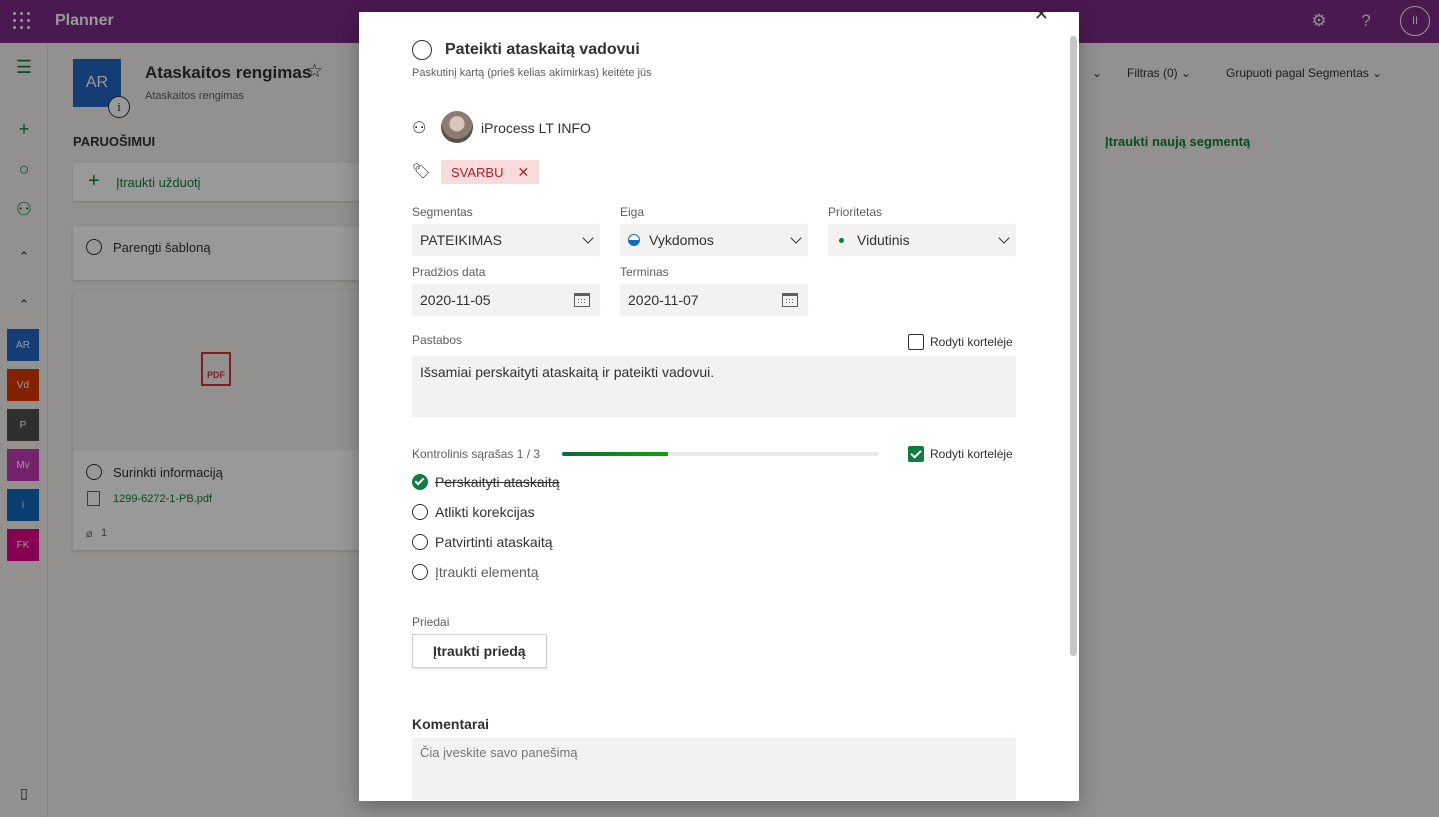  What do you see at coordinates (506, 300) in the screenshot?
I see `start-date-field: 2020-11-05` at bounding box center [506, 300].